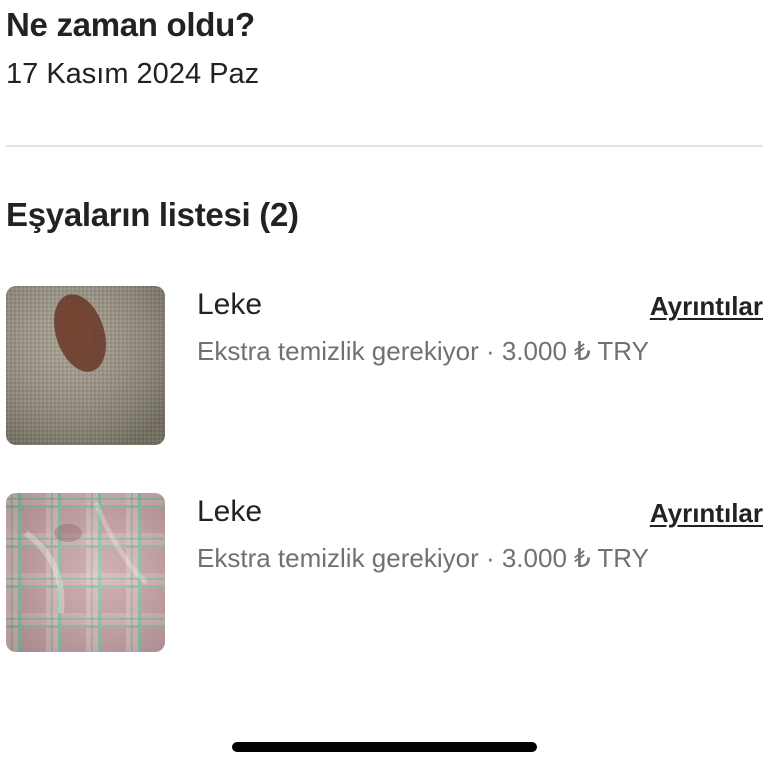  What do you see at coordinates (152, 214) in the screenshot?
I see `items-list-title: Eşyaların listesi (2)` at bounding box center [152, 214].